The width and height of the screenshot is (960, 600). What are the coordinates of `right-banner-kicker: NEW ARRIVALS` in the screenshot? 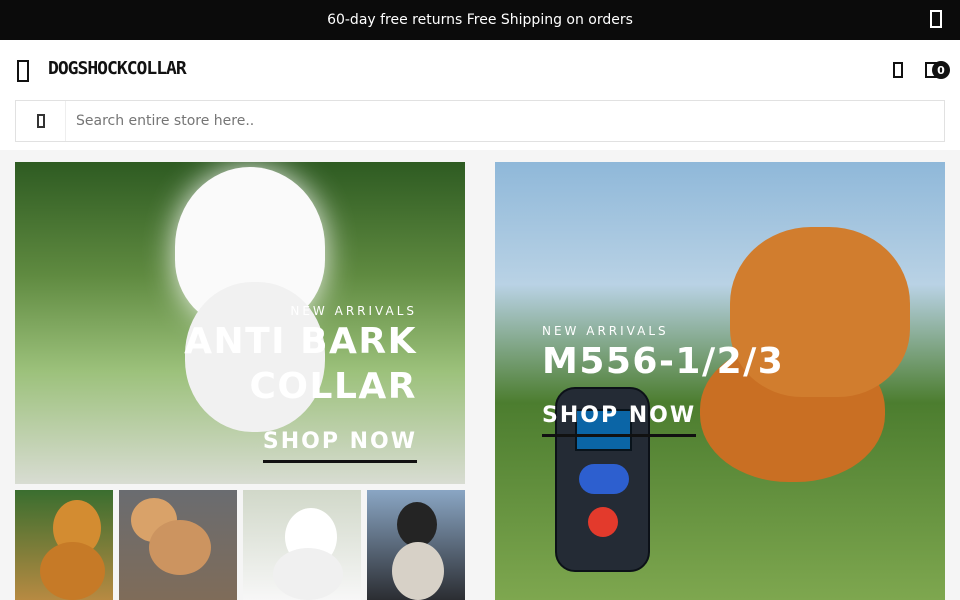 It's located at (605, 331).